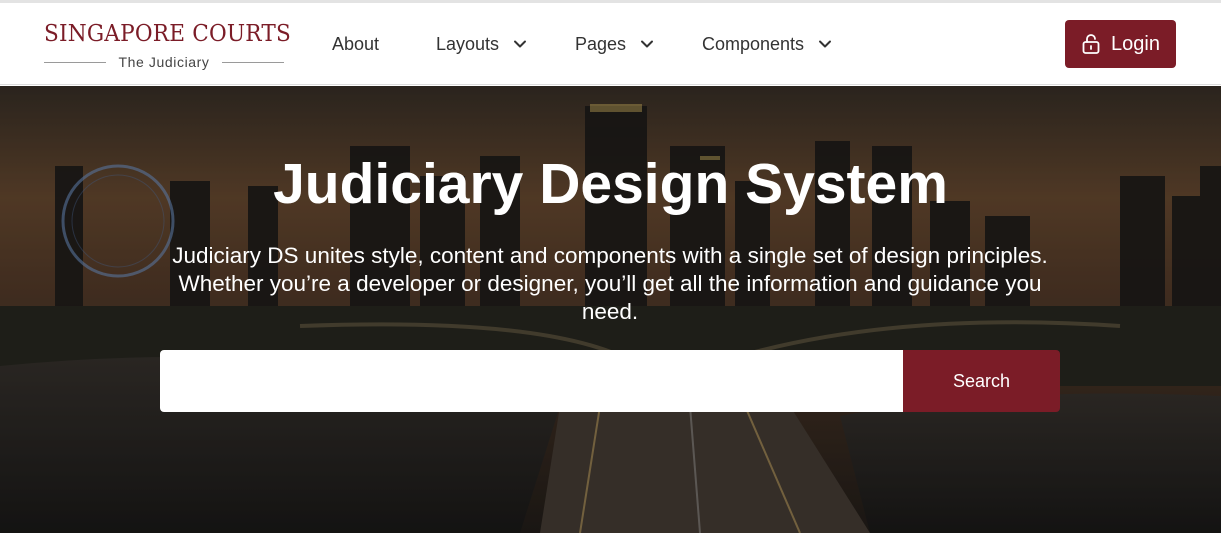 The image size is (1221, 533). What do you see at coordinates (1135, 43) in the screenshot?
I see `login-label: Login` at bounding box center [1135, 43].